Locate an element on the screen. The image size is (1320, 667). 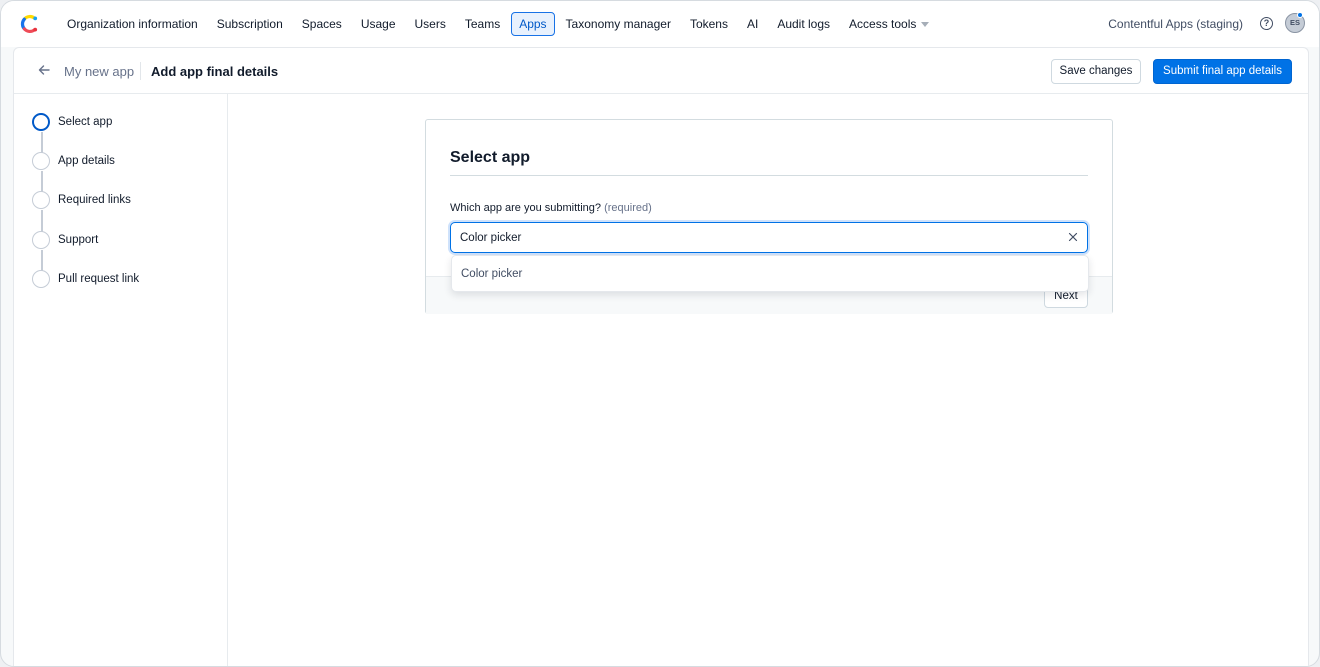
nav-item-usage: Usage is located at coordinates (378, 24).